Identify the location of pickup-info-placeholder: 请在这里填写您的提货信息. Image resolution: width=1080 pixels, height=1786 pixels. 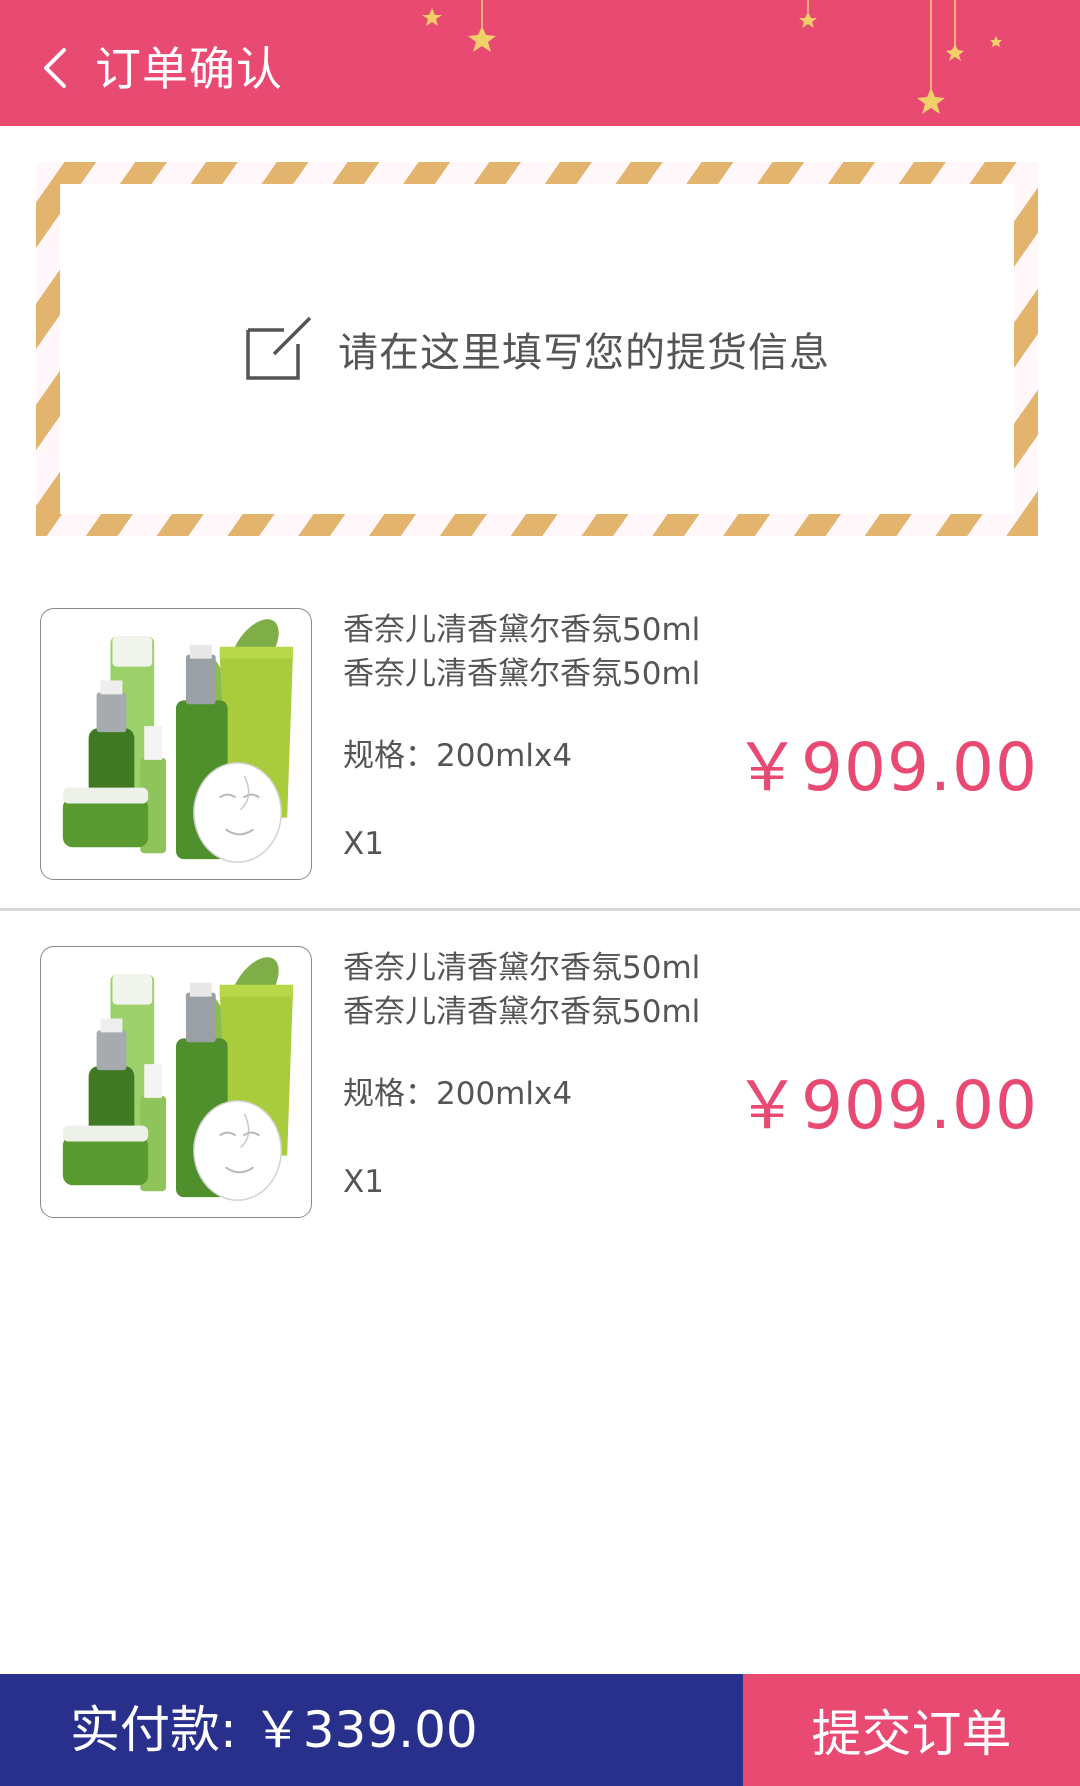
(584, 353).